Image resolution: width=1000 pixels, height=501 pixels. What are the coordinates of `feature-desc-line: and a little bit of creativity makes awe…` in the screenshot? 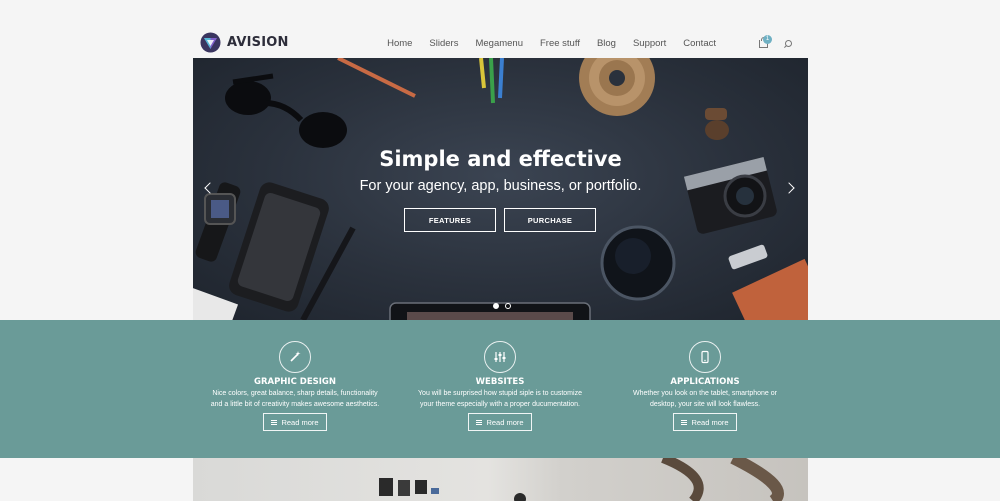 It's located at (295, 404).